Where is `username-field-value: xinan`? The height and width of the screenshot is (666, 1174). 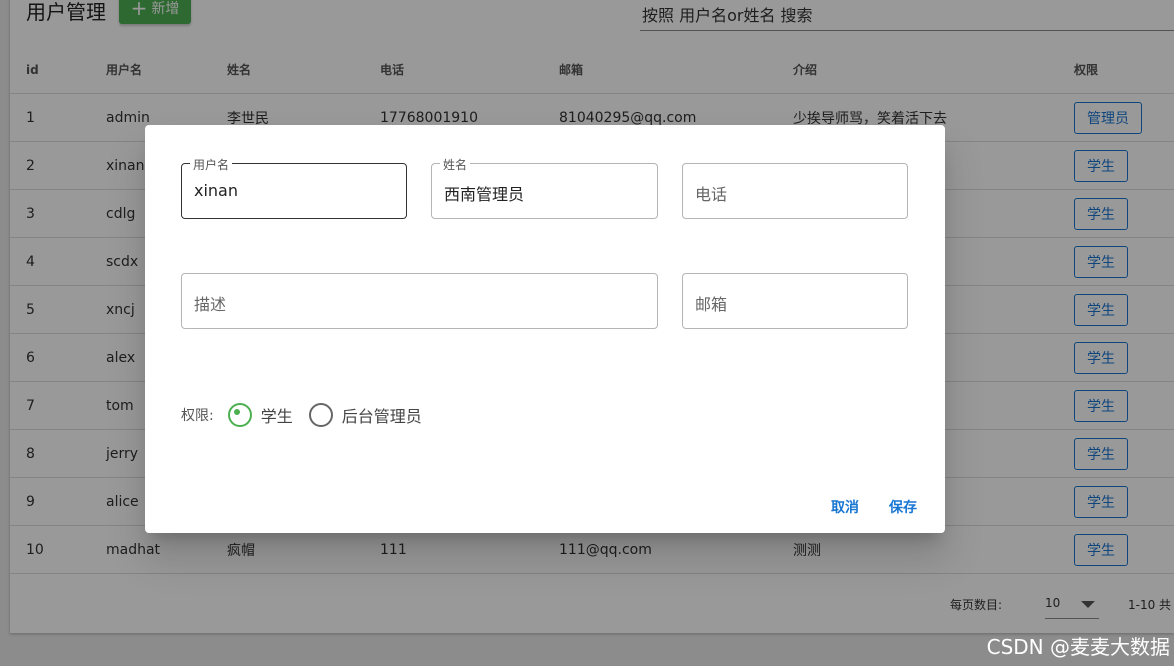
username-field-value: xinan is located at coordinates (216, 190).